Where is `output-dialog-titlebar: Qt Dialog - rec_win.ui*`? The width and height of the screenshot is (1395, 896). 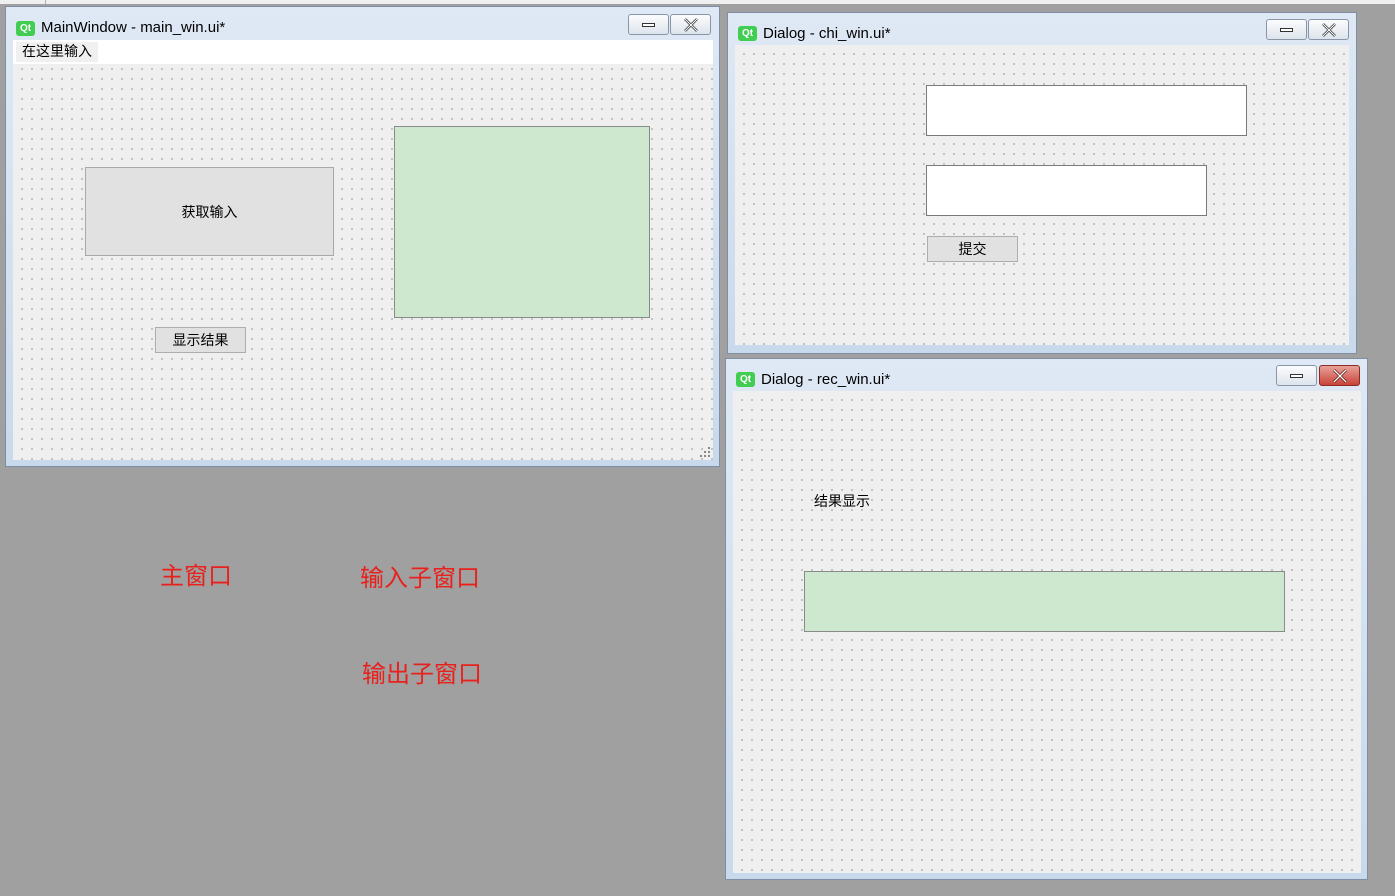
output-dialog-titlebar: Qt Dialog - rec_win.ui* is located at coordinates (1046, 374).